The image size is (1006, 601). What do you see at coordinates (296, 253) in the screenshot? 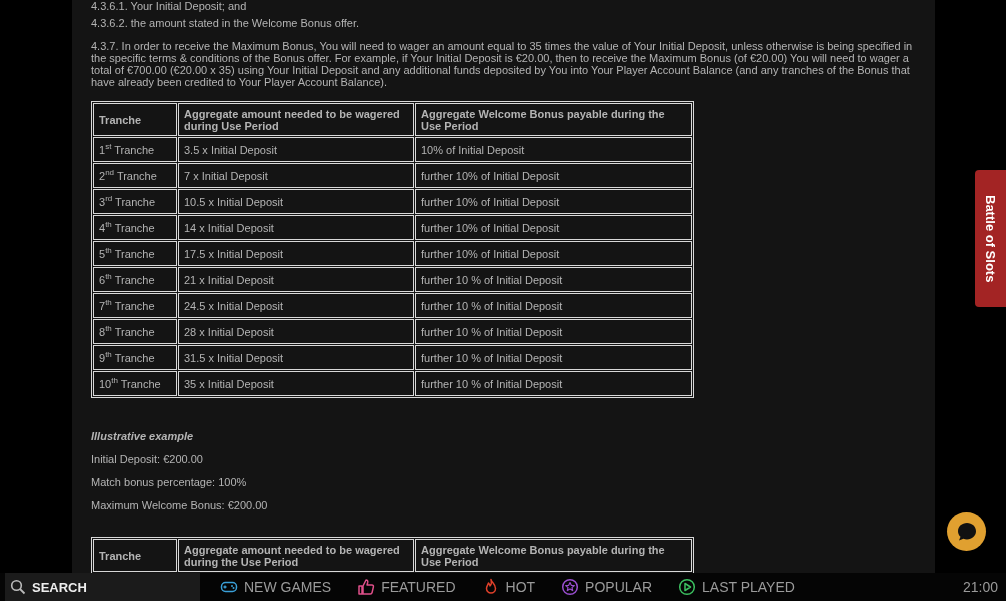
I see `table-cell: 17.5 x Initial Deposit` at bounding box center [296, 253].